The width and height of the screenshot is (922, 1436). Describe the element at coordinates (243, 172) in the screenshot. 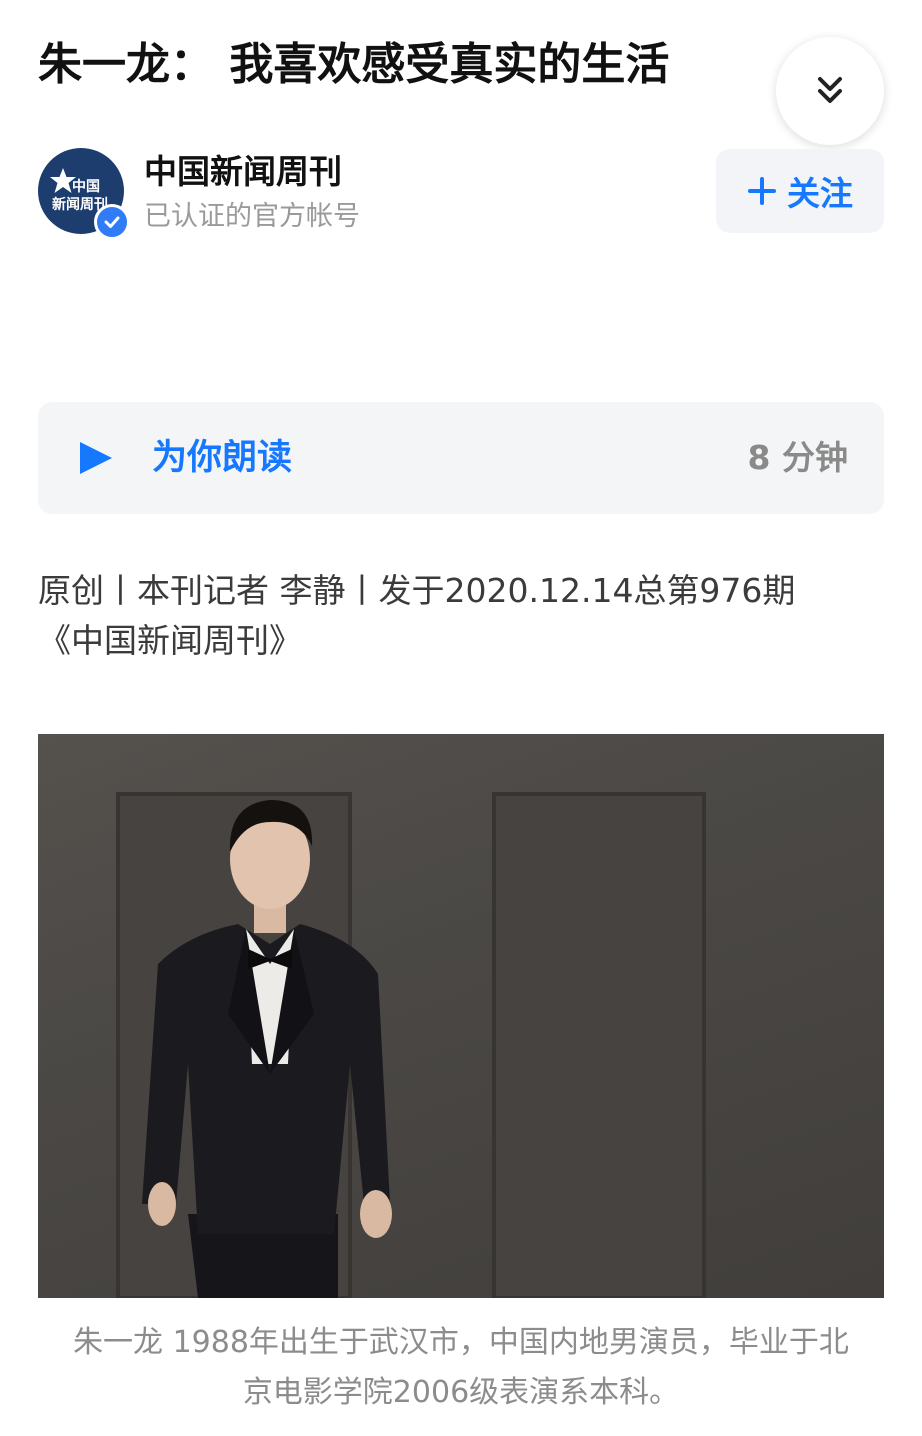

I see `author-name: 中国新闻周刊` at that location.